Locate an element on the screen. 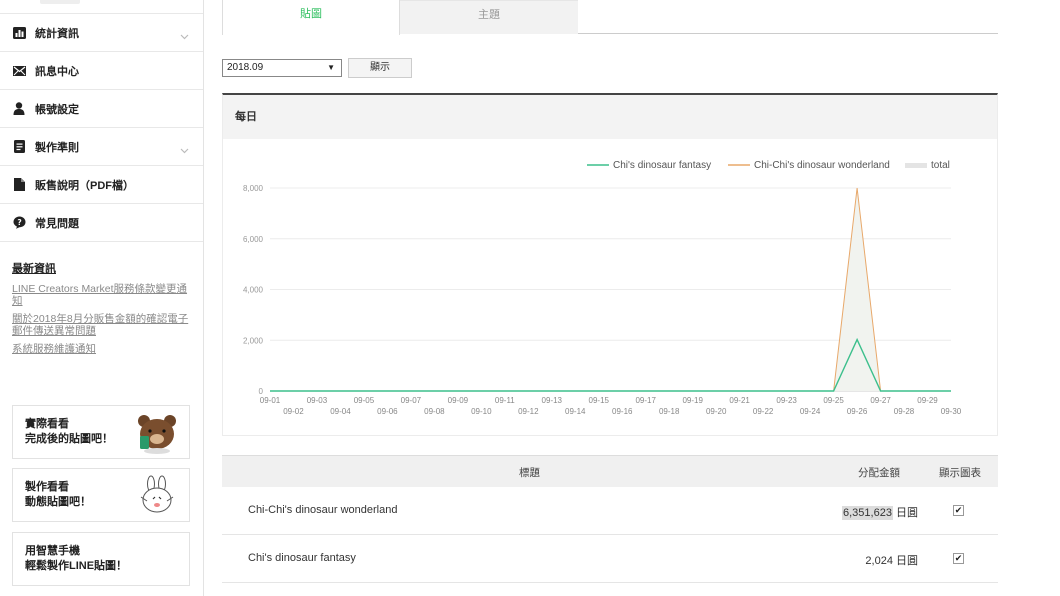 The image size is (1060, 596). x-tick-label: 09-29 is located at coordinates (927, 400).